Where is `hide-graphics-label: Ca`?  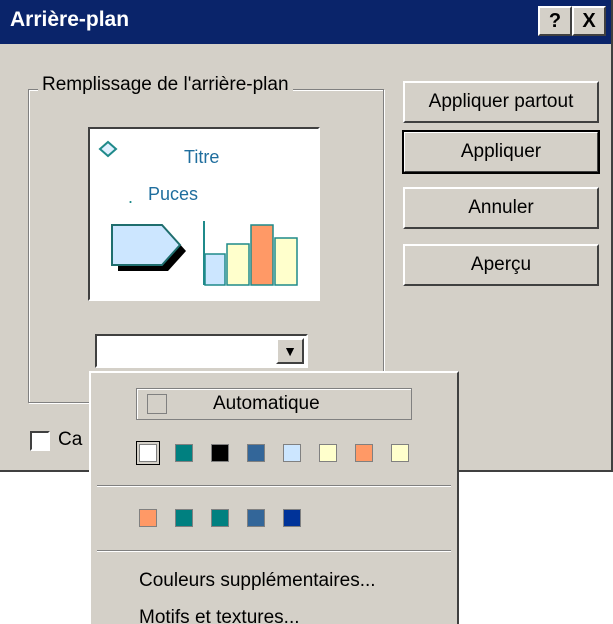
hide-graphics-label: Ca is located at coordinates (70, 439).